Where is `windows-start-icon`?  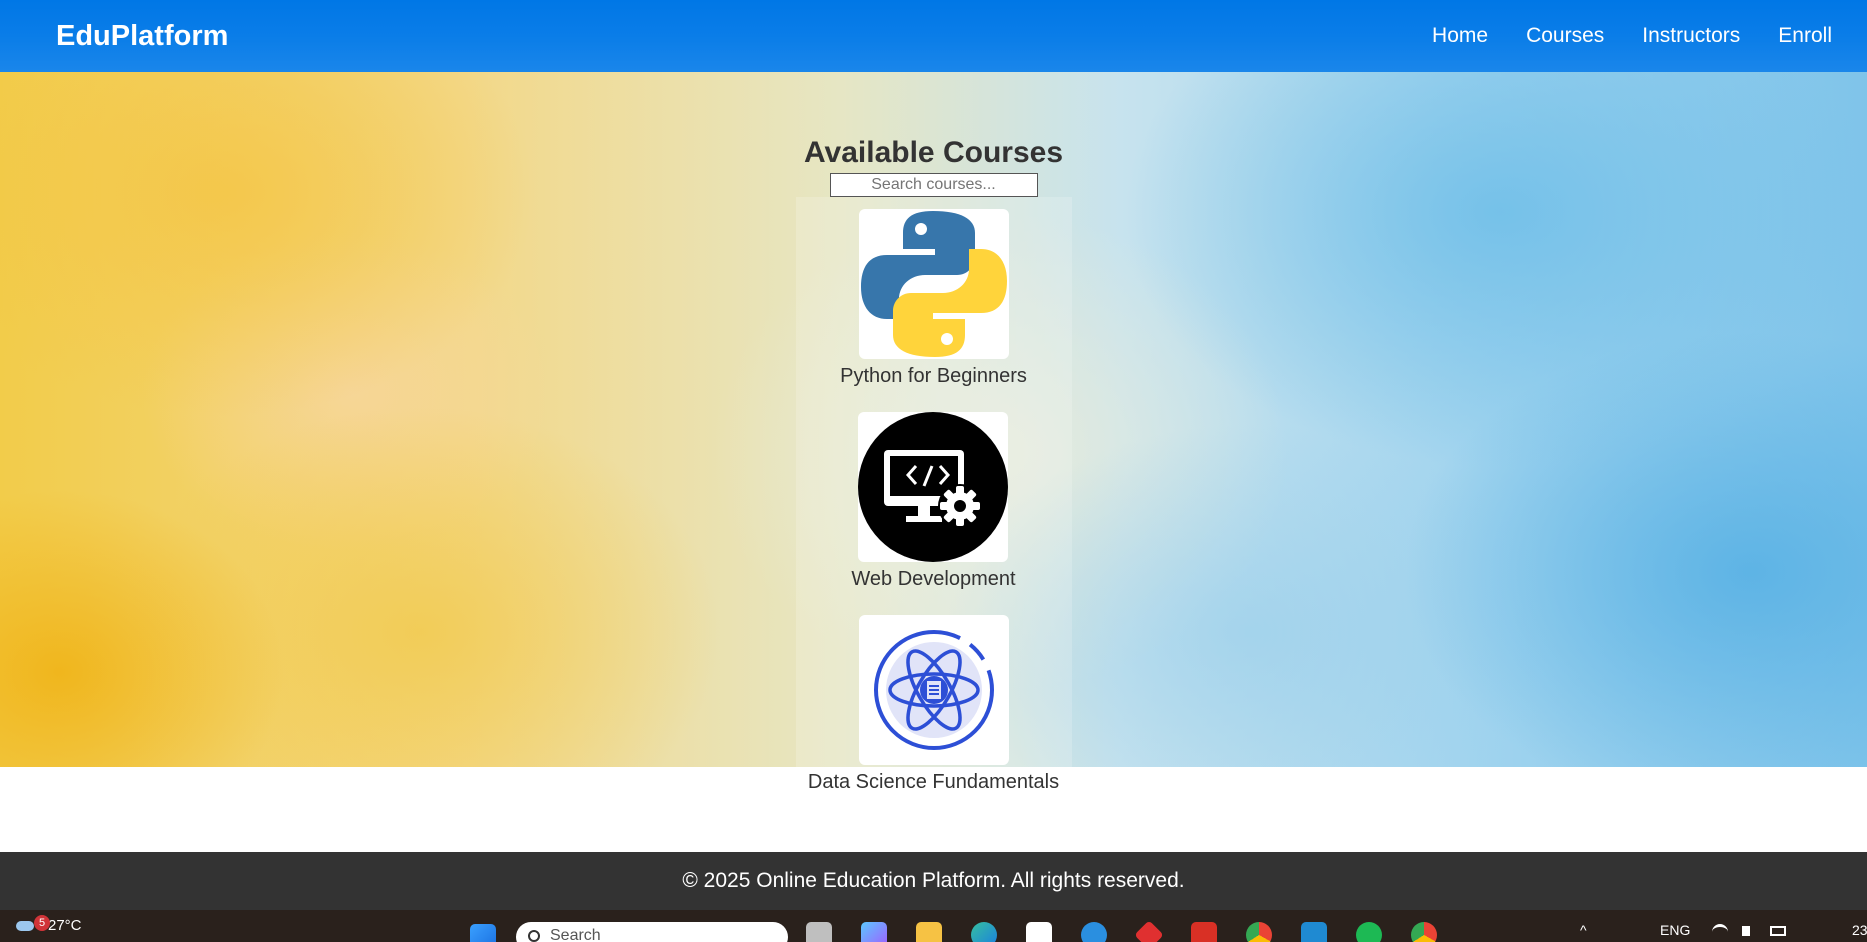
windows-start-icon is located at coordinates (483, 933).